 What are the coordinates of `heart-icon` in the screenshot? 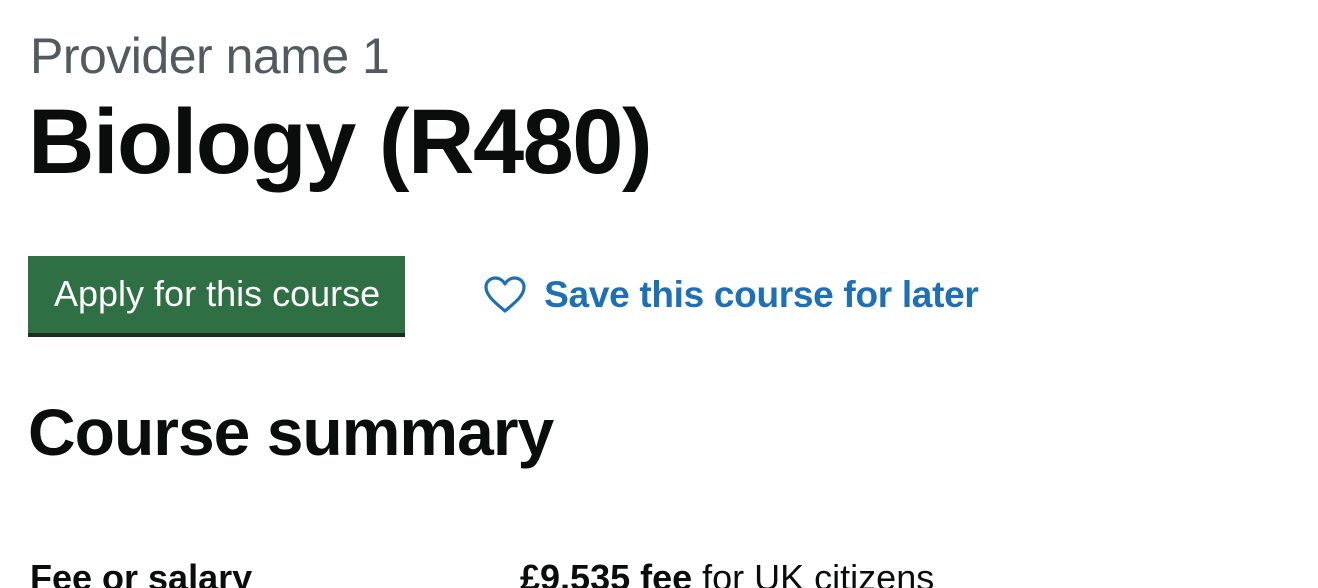 It's located at (505, 294).